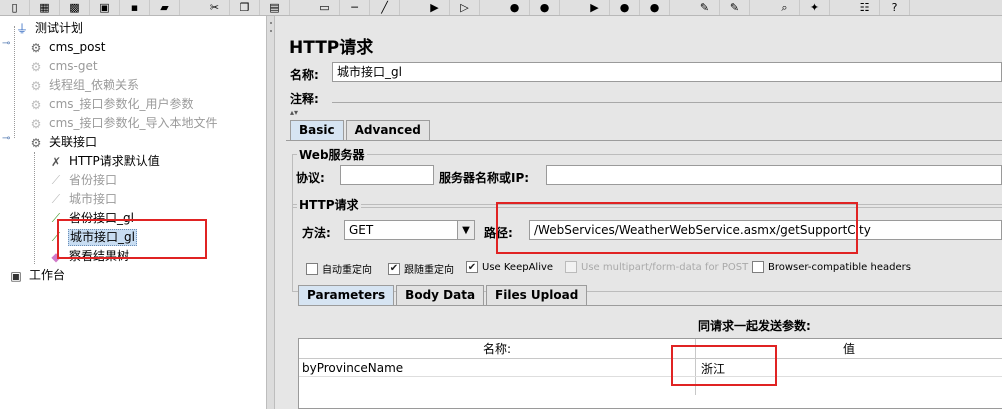 The height and width of the screenshot is (409, 1002). What do you see at coordinates (94, 85) in the screenshot?
I see `tree-item-label: 线程组_依赖关系` at bounding box center [94, 85].